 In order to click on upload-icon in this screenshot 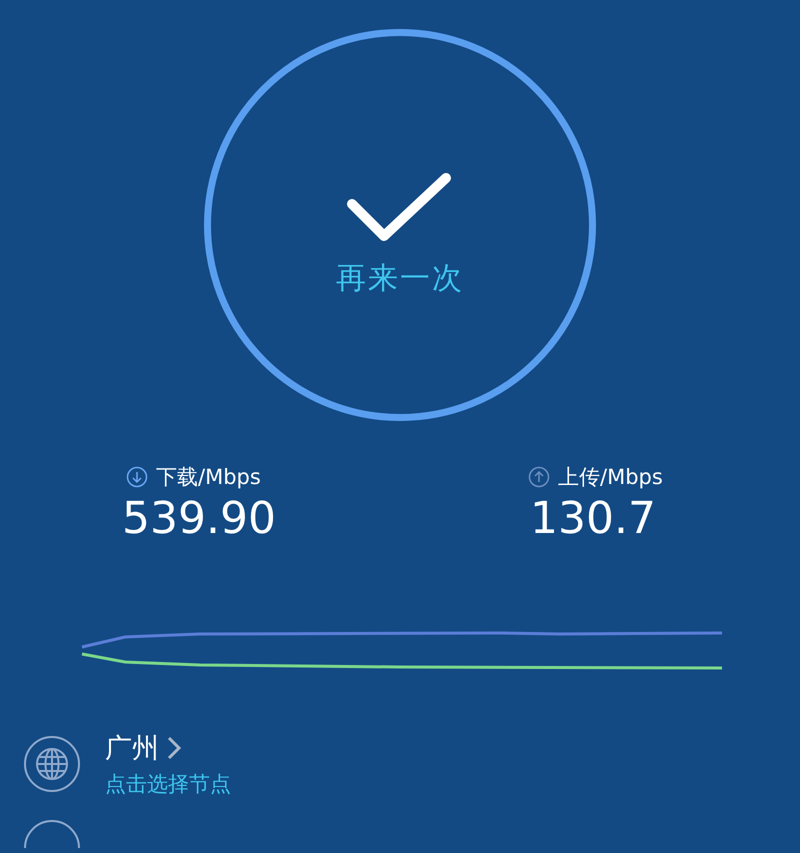, I will do `click(539, 477)`.